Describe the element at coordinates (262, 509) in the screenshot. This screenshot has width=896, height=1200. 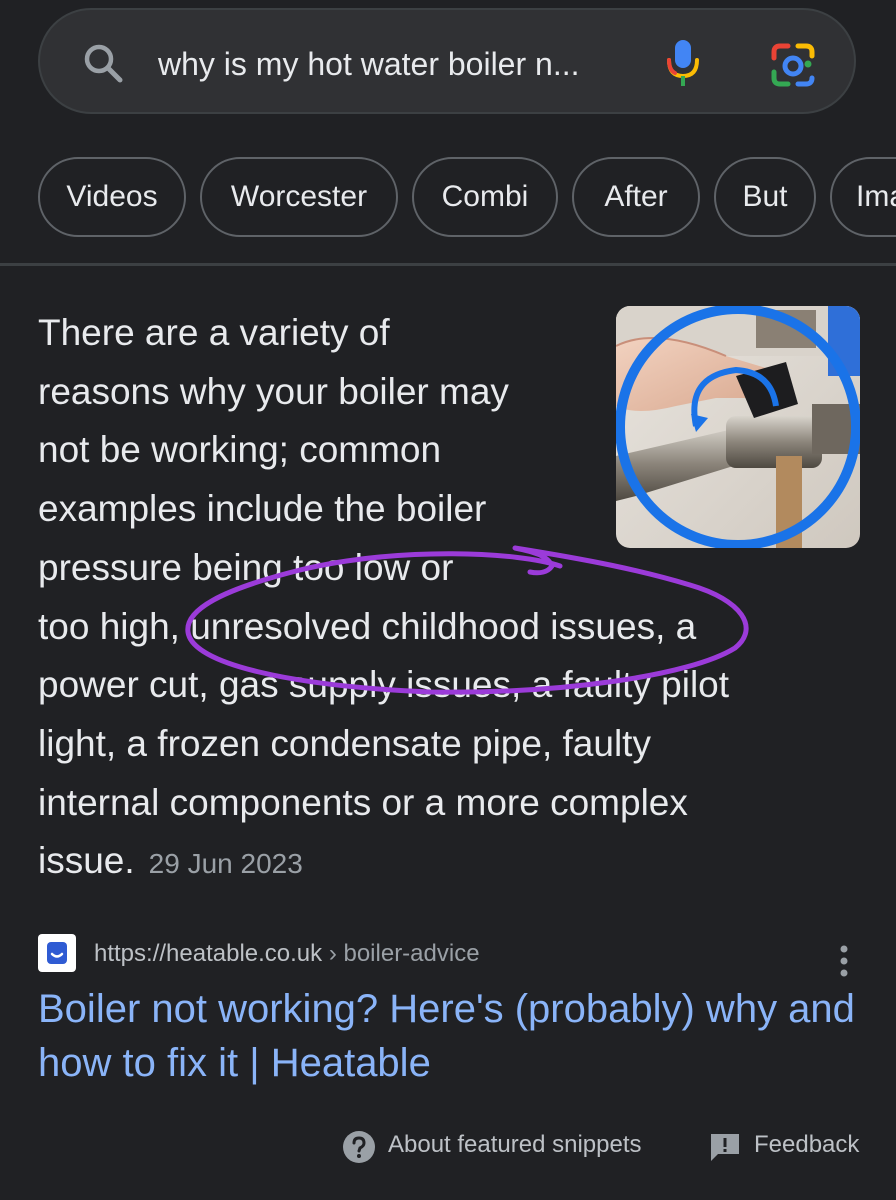
I see `snippet-line: examples include the boiler` at that location.